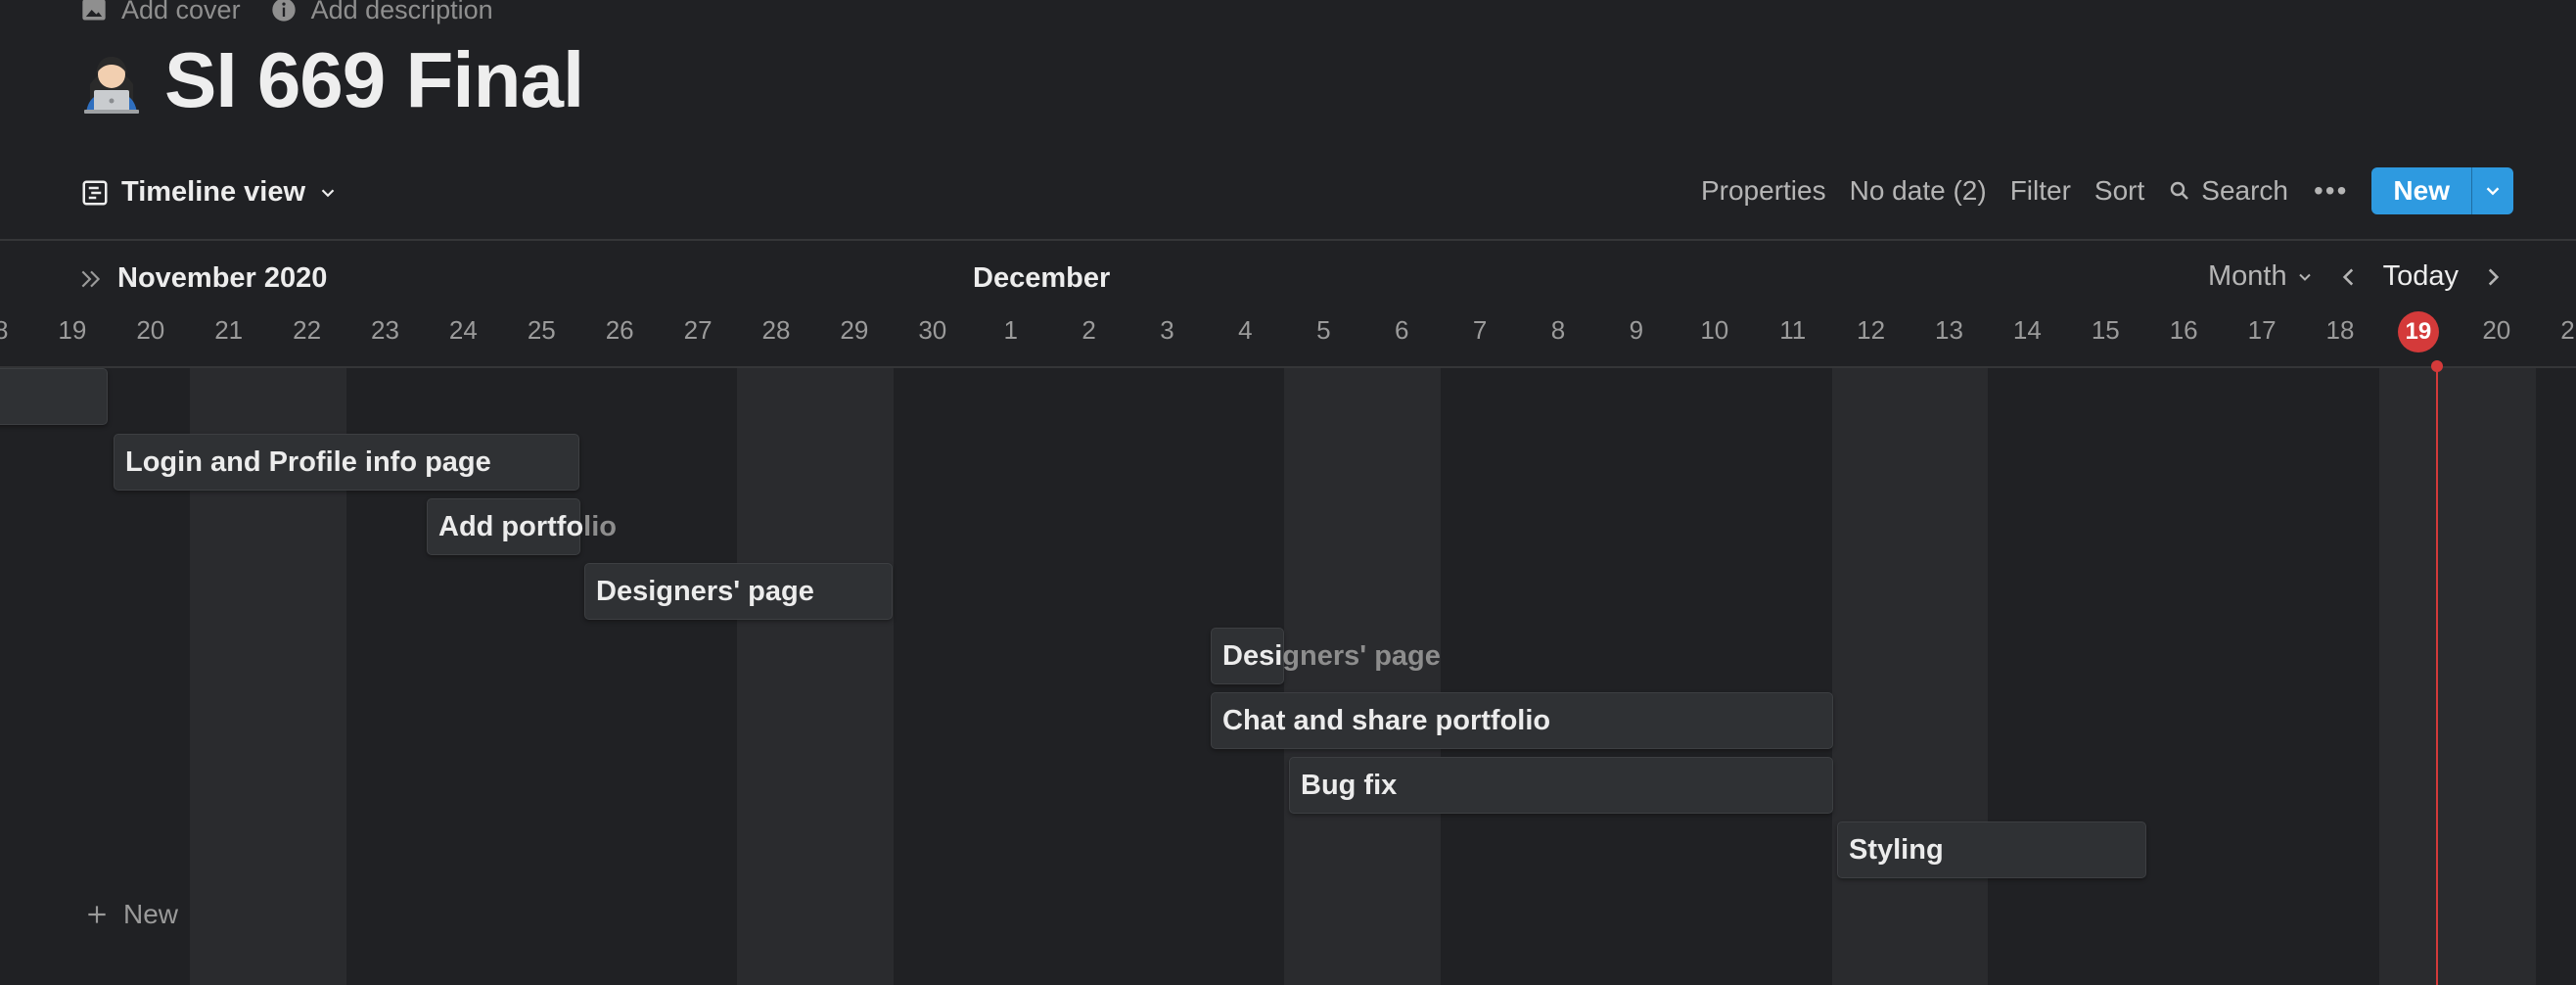  Describe the element at coordinates (1252, 656) in the screenshot. I see `task-title-visible: Desi` at that location.